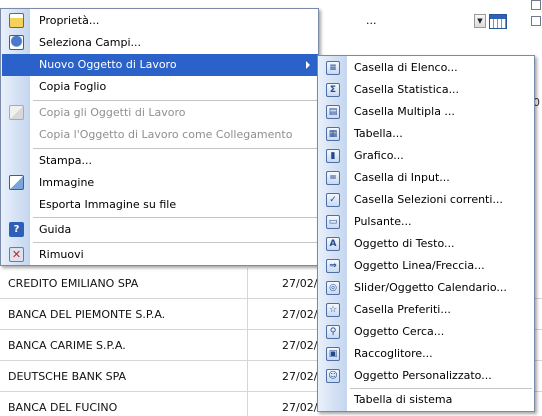 The height and width of the screenshot is (416, 542). What do you see at coordinates (112, 112) in the screenshot?
I see `menu-item-label: Copia gli Oggetti di Lavoro` at bounding box center [112, 112].